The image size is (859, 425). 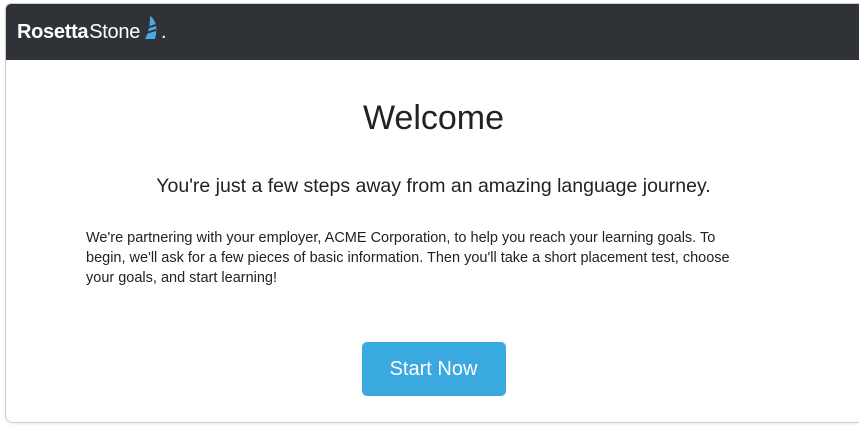 I want to click on start-now-button: Start Now, so click(x=433, y=369).